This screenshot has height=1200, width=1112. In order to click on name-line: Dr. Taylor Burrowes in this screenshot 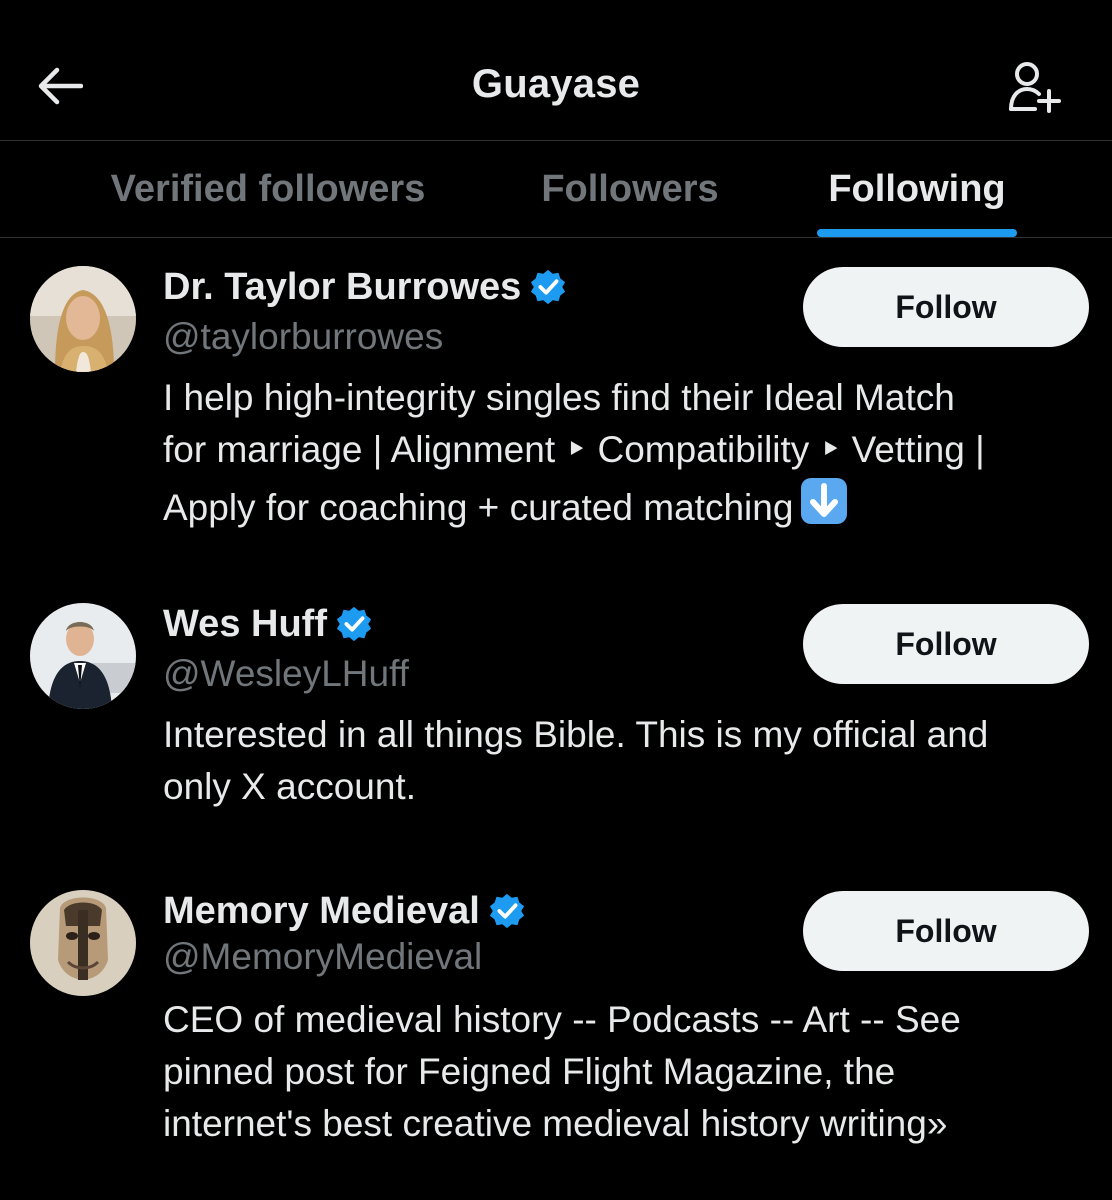, I will do `click(366, 287)`.